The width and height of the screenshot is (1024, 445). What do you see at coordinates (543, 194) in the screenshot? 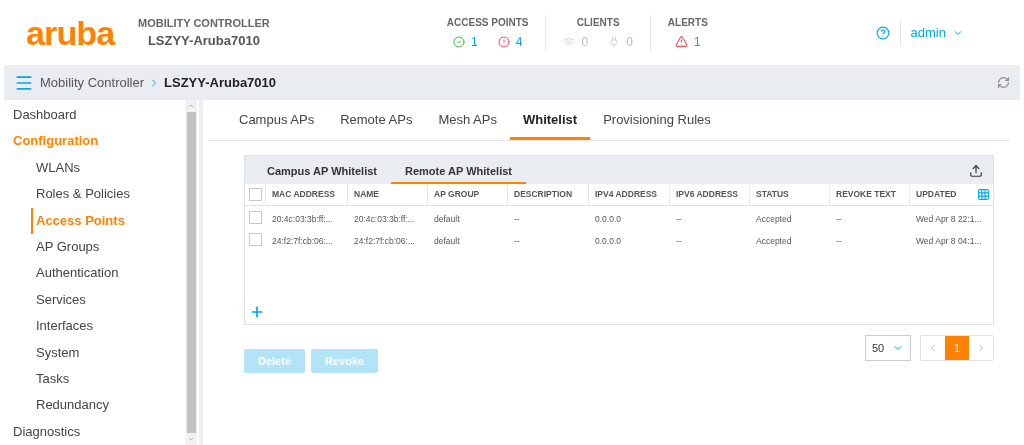
I see `column-header: DESCRIPTION` at bounding box center [543, 194].